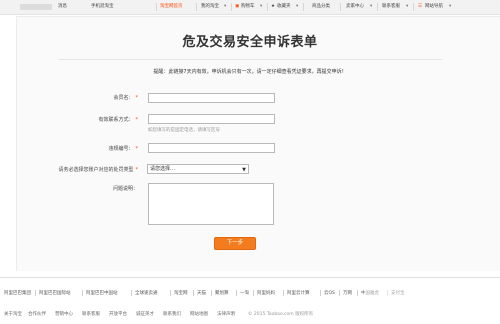 This screenshot has height=324, width=500. Describe the element at coordinates (78, 148) in the screenshot. I see `violation-number-label: 违规编号： *` at that location.